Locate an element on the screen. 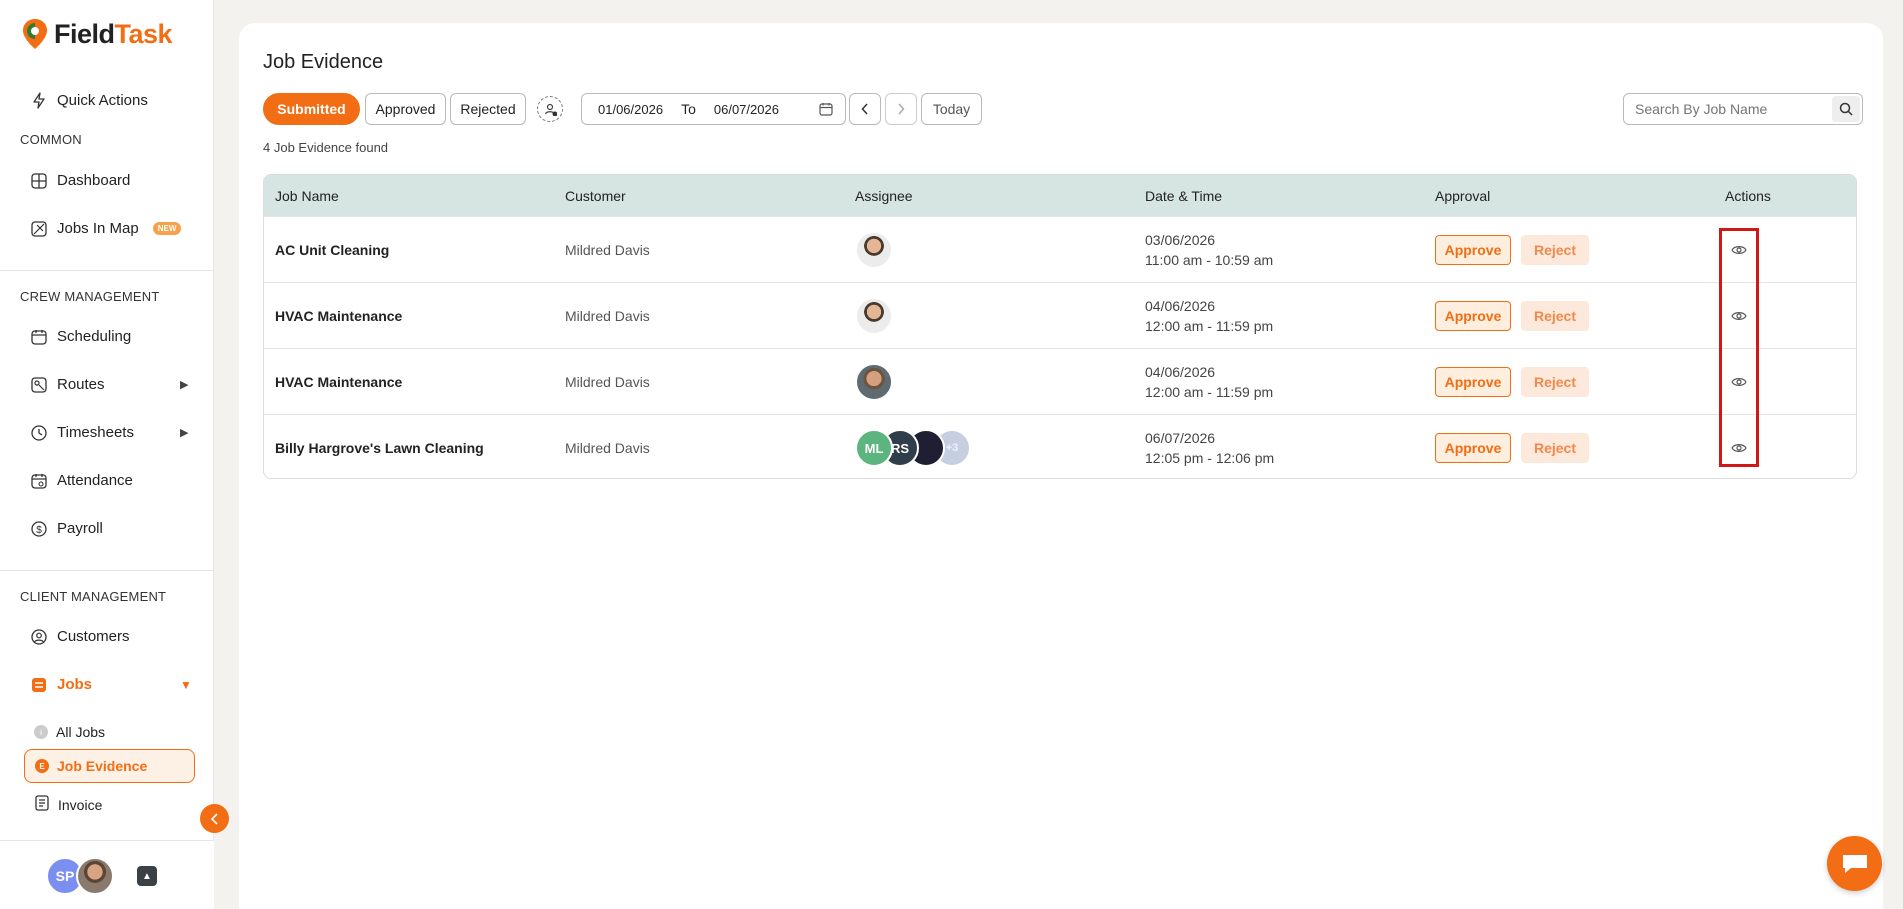  sidebar-item-label: Payroll is located at coordinates (80, 528).